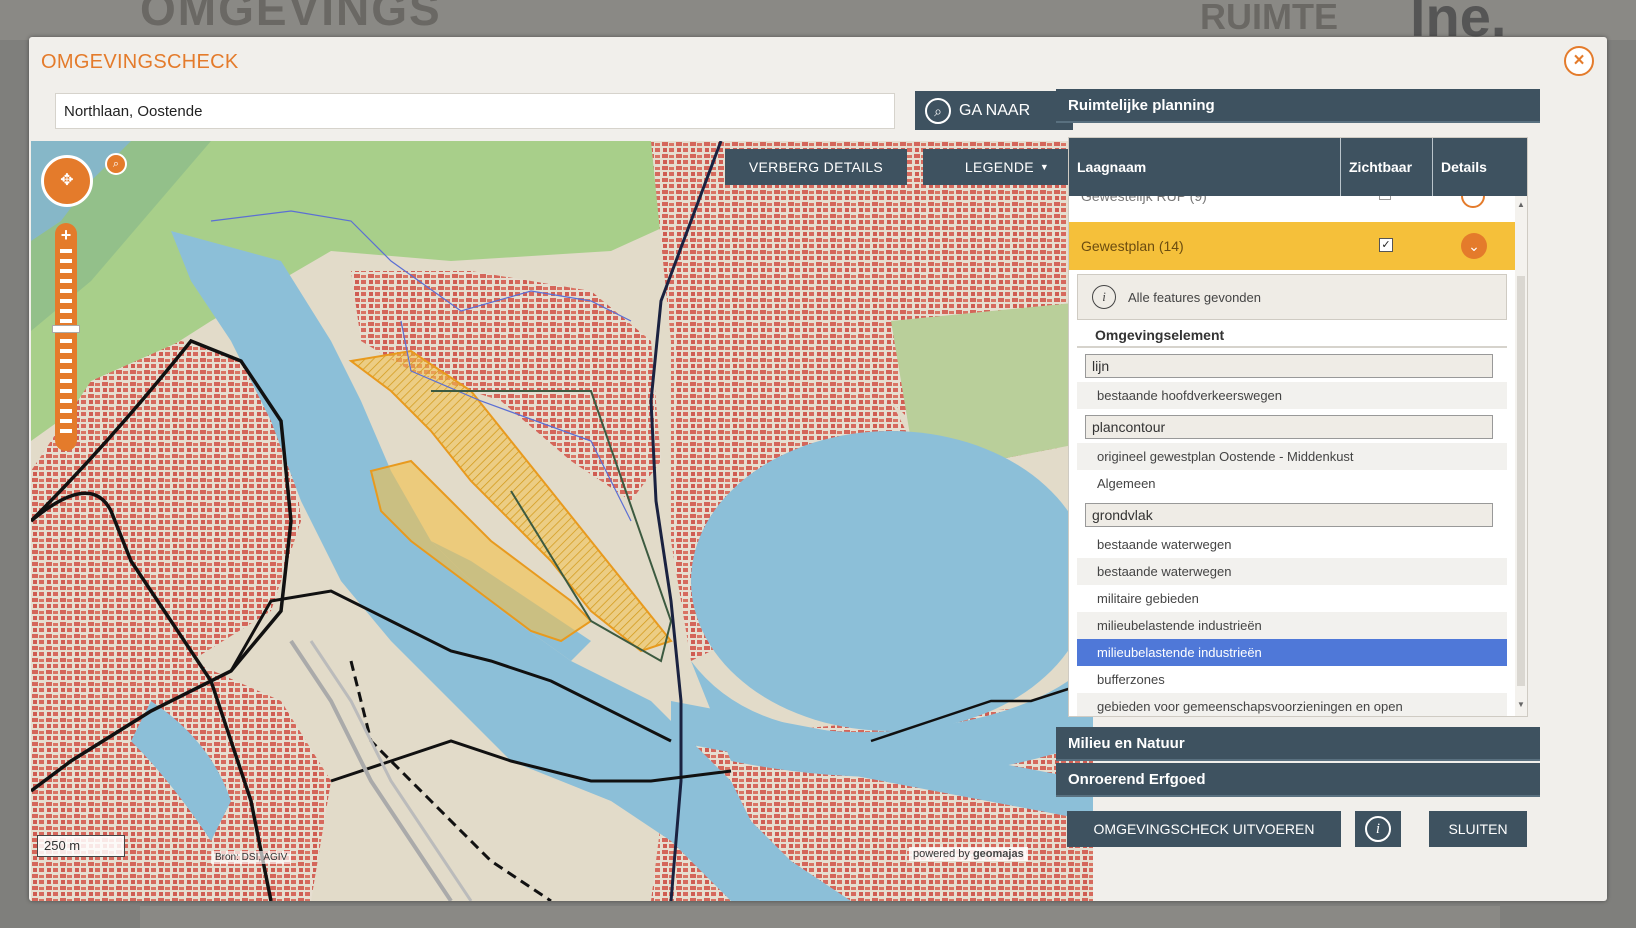 The image size is (1636, 928). I want to click on close-button: SLUITEN, so click(1478, 829).